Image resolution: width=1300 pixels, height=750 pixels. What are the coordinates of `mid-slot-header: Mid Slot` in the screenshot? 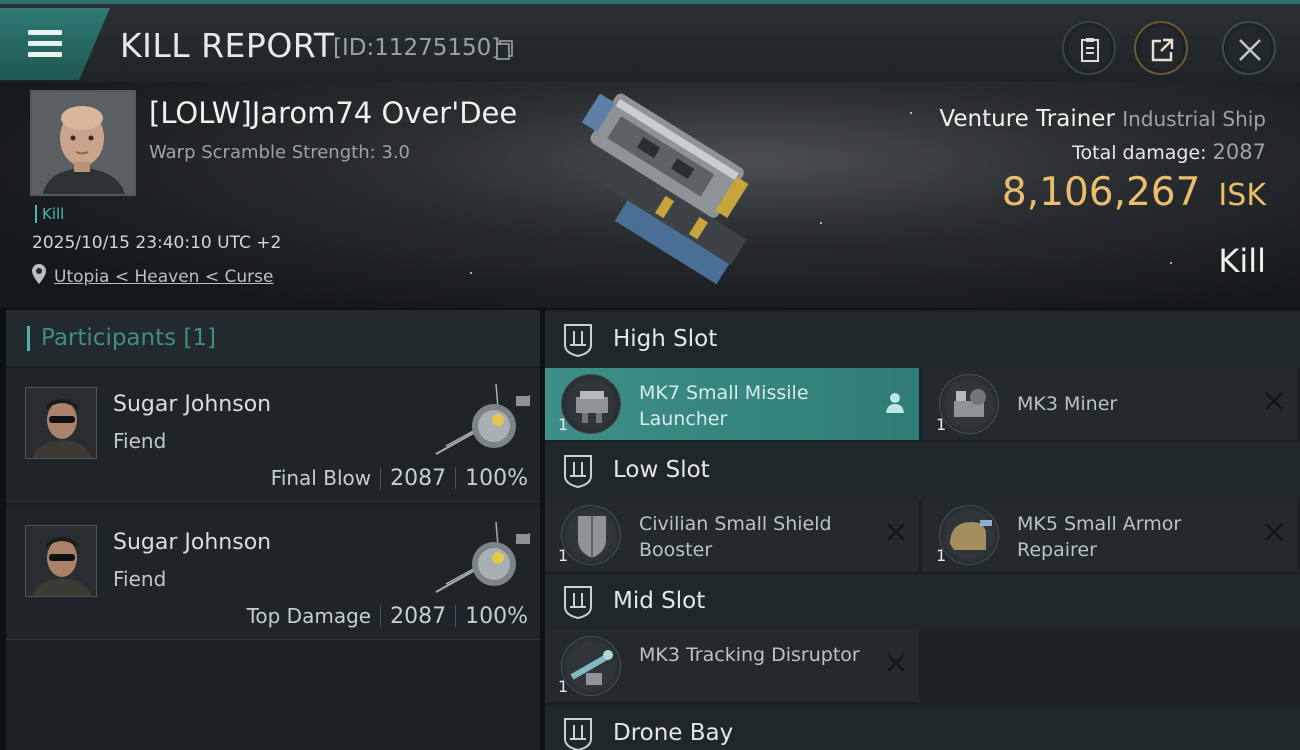 It's located at (922, 602).